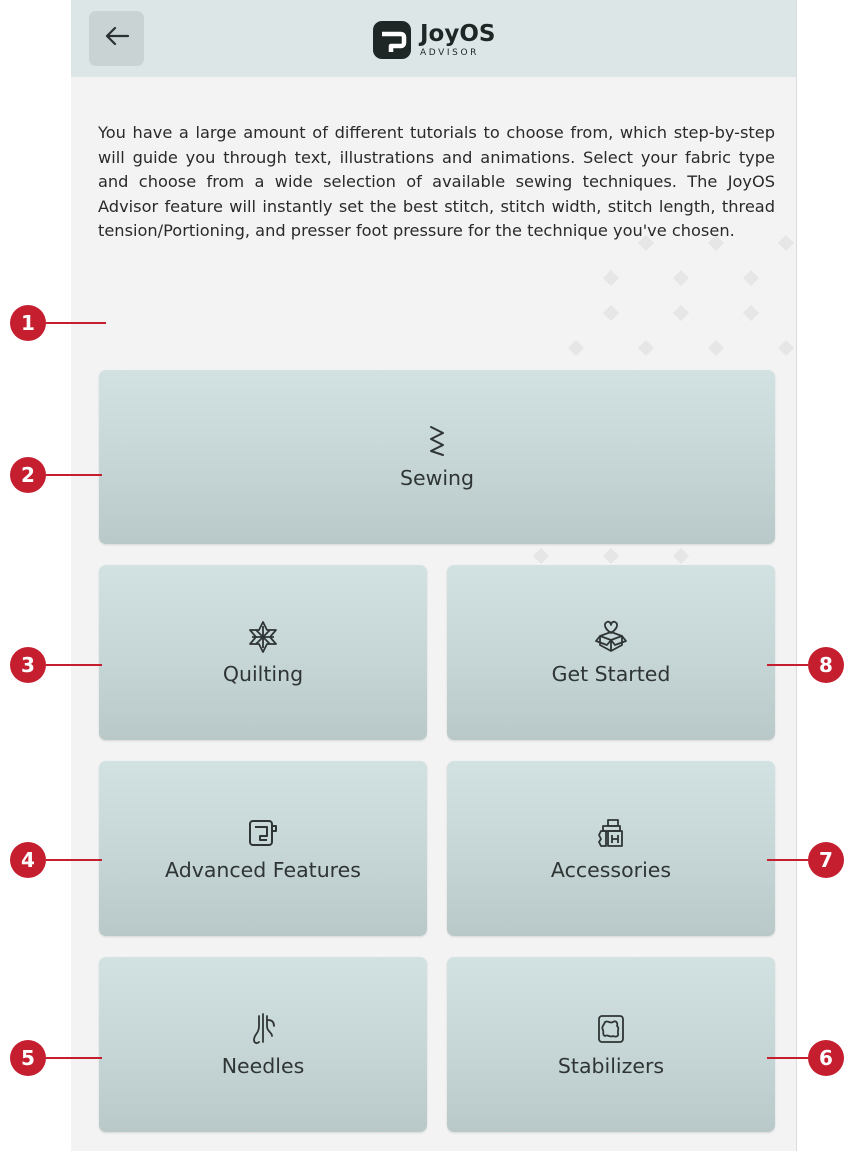 The image size is (849, 1151). What do you see at coordinates (28, 1058) in the screenshot?
I see `callout-5: 5` at bounding box center [28, 1058].